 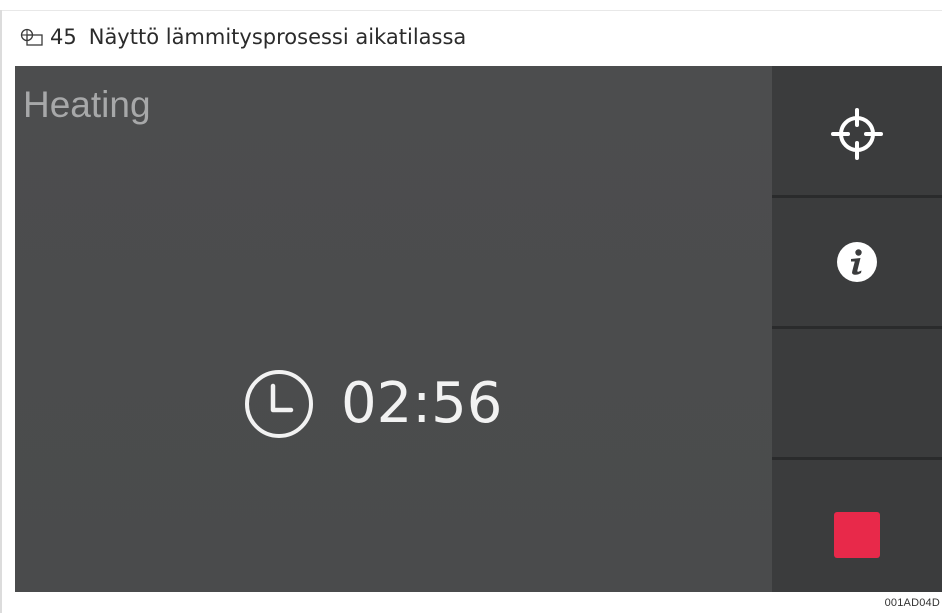 What do you see at coordinates (857, 133) in the screenshot?
I see `crosshair-icon` at bounding box center [857, 133].